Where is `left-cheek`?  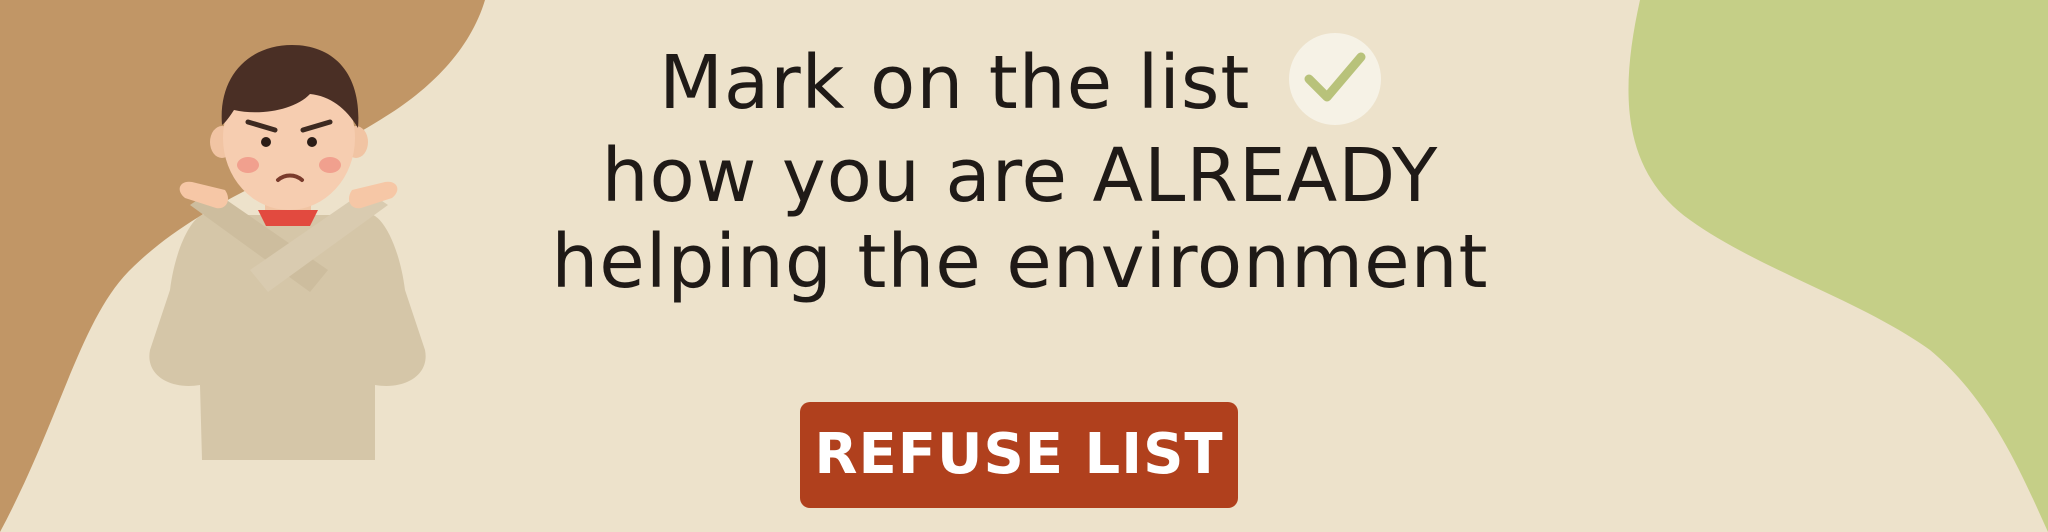
left-cheek is located at coordinates (248, 165).